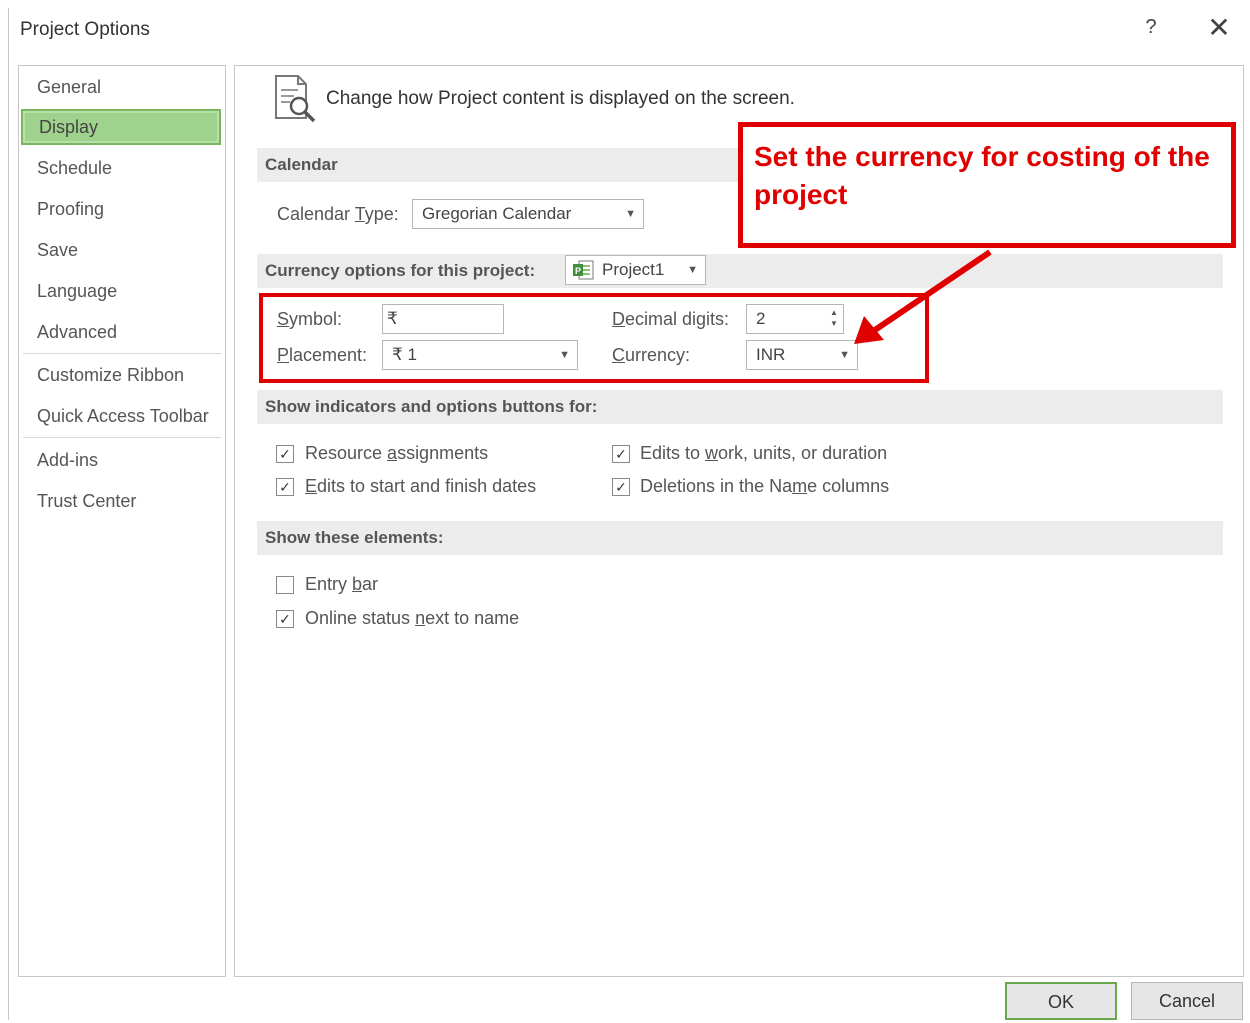 This screenshot has height=1023, width=1250. I want to click on calendar-type-label: Calendar Type:, so click(338, 214).